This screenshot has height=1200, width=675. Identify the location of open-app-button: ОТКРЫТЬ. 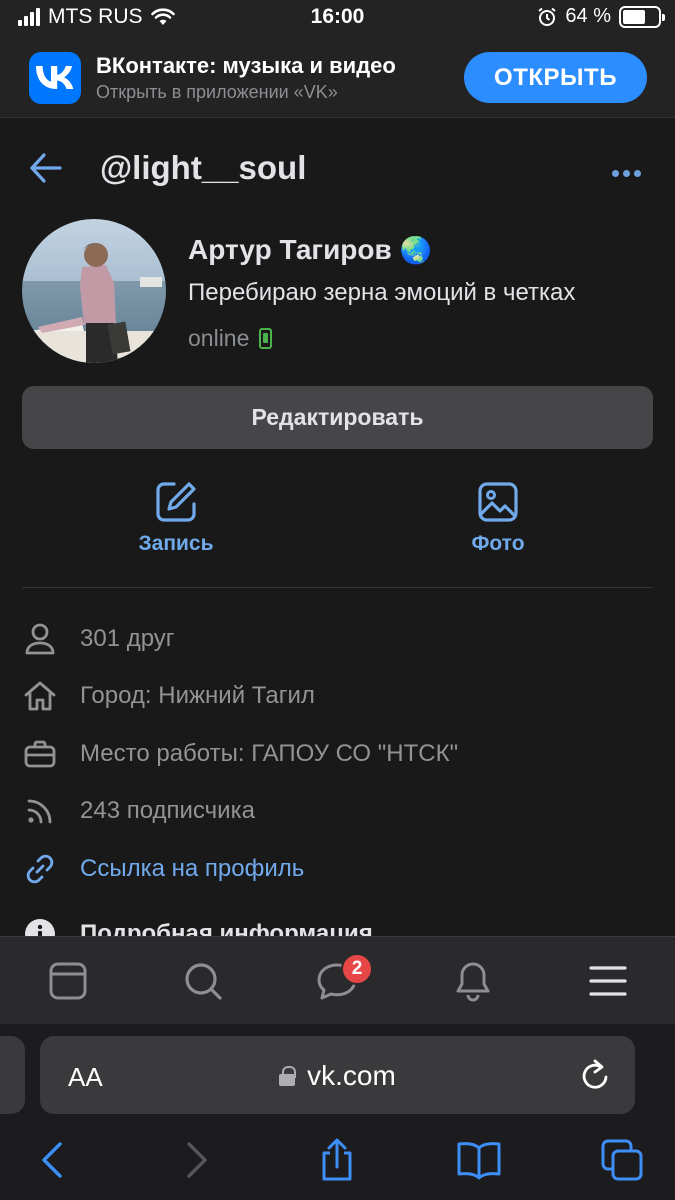
(555, 77).